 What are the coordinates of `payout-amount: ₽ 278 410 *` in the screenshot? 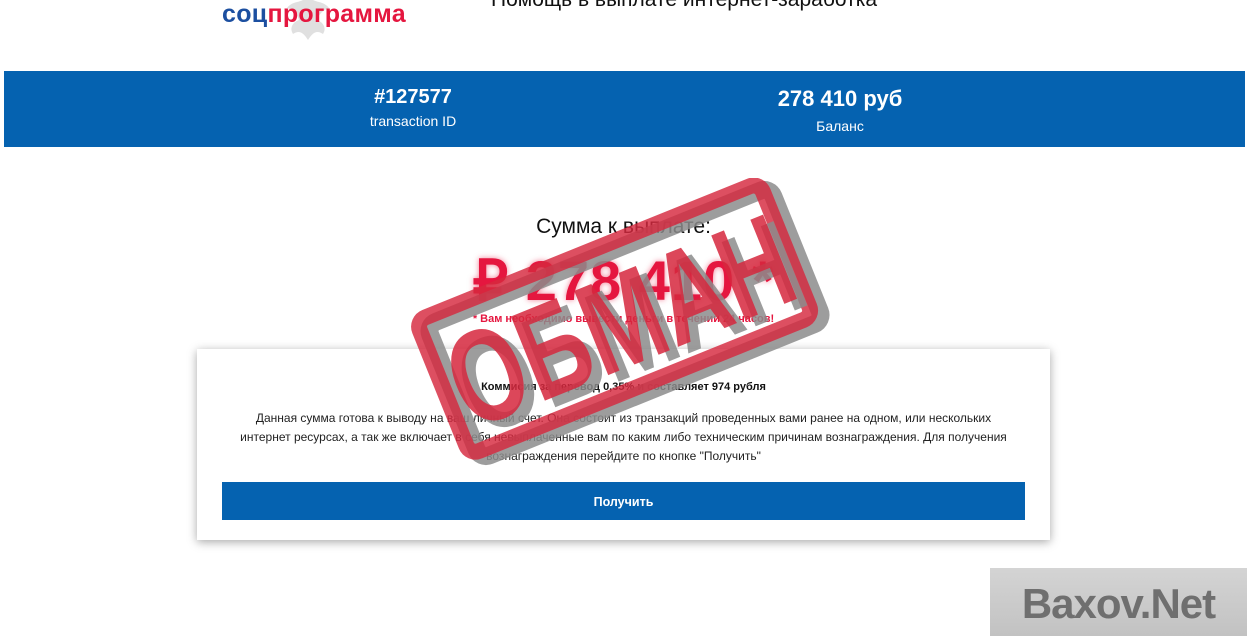 It's located at (623, 280).